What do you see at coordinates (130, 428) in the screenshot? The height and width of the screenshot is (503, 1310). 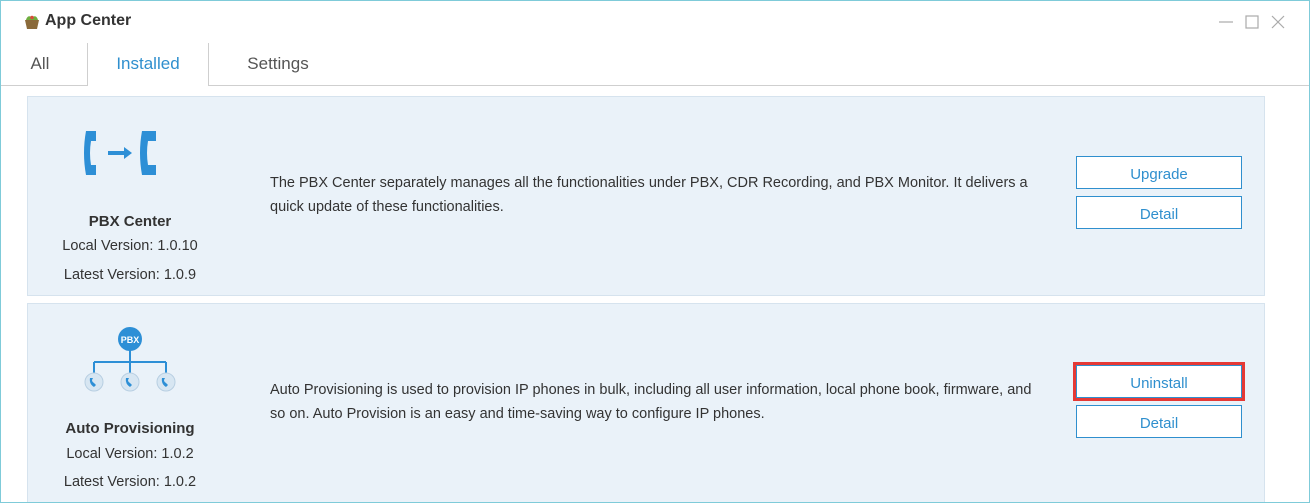 I see `app-name: Auto Provisioning` at bounding box center [130, 428].